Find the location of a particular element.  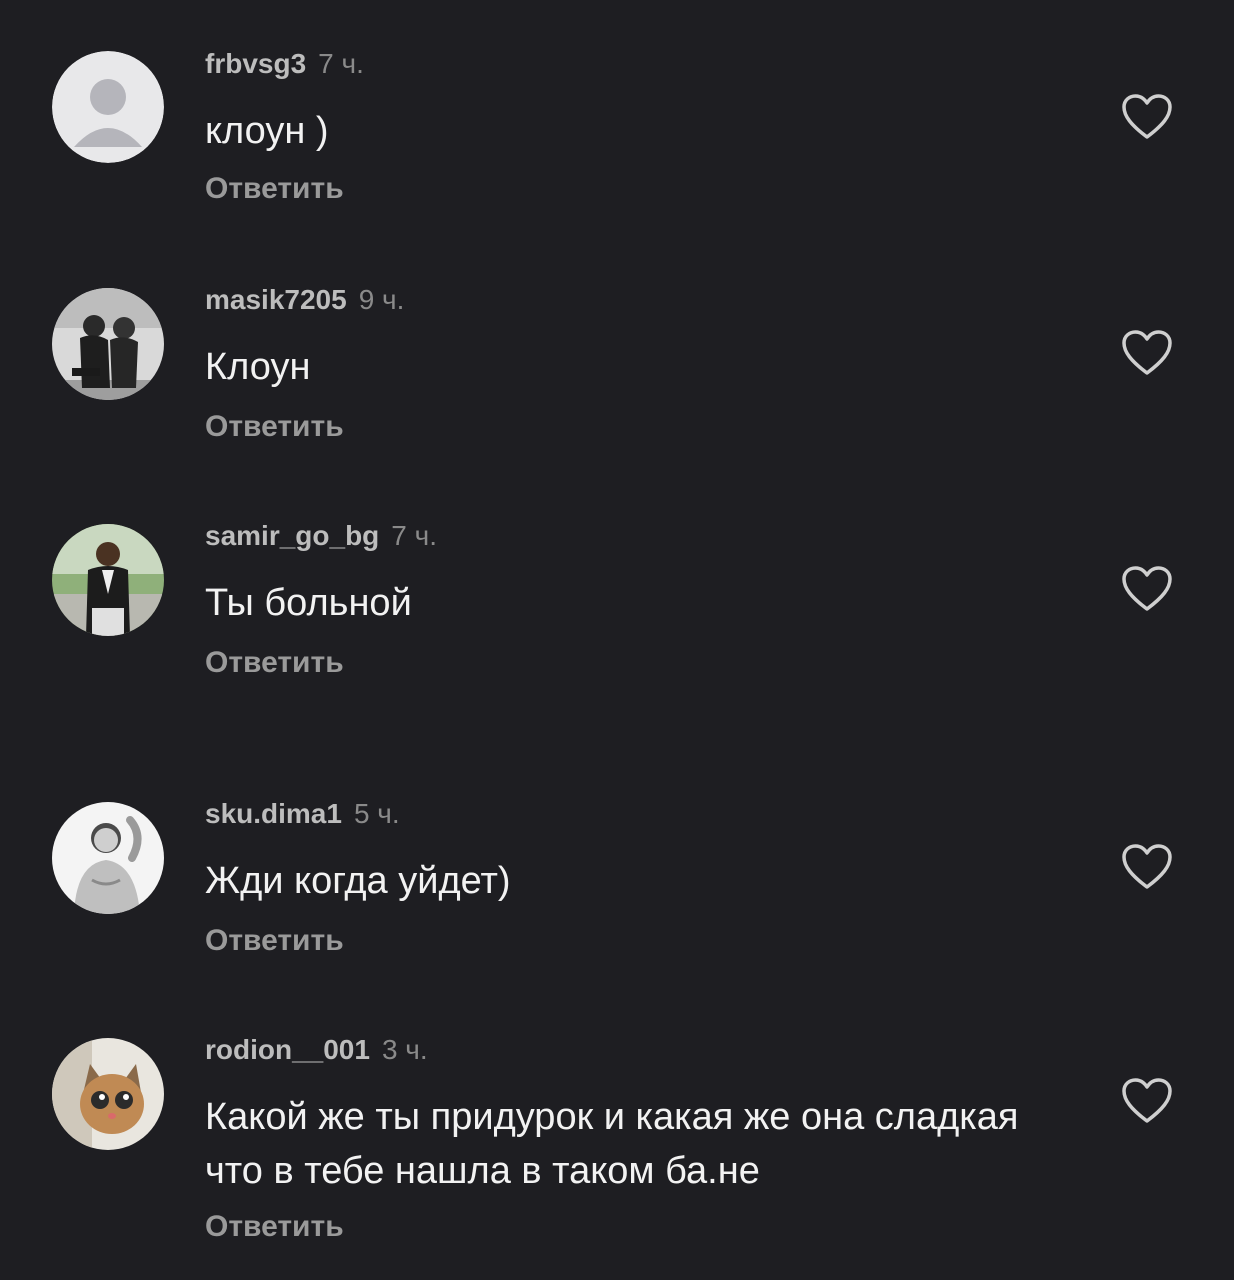

default-user-icon is located at coordinates (108, 107).